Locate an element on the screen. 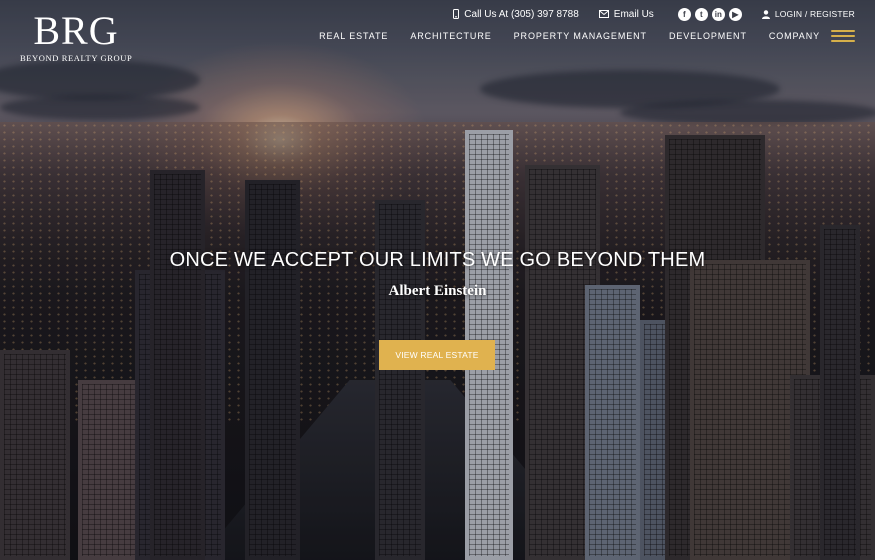 This screenshot has height=560, width=875. phone-label: Call Us At (305) 397 8788 is located at coordinates (521, 14).